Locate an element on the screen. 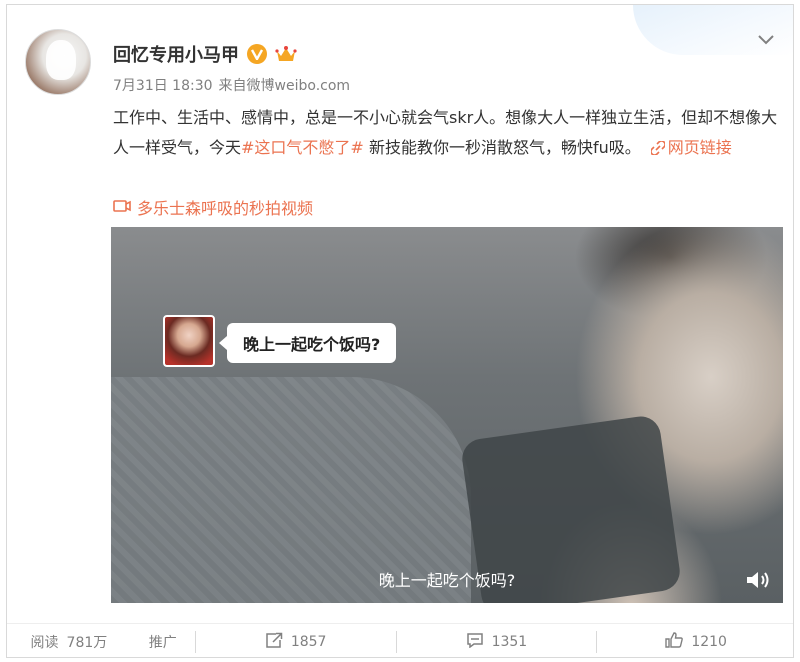 The height and width of the screenshot is (662, 800). topic-link: #这口气不憋了# is located at coordinates (302, 147).